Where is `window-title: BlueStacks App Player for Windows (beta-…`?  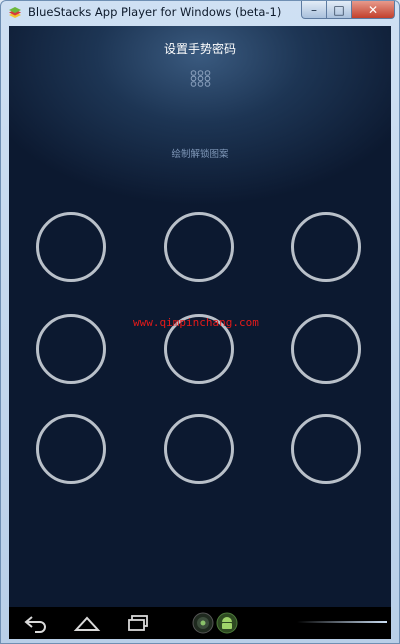
window-title: BlueStacks App Player for Windows (beta-… is located at coordinates (155, 12).